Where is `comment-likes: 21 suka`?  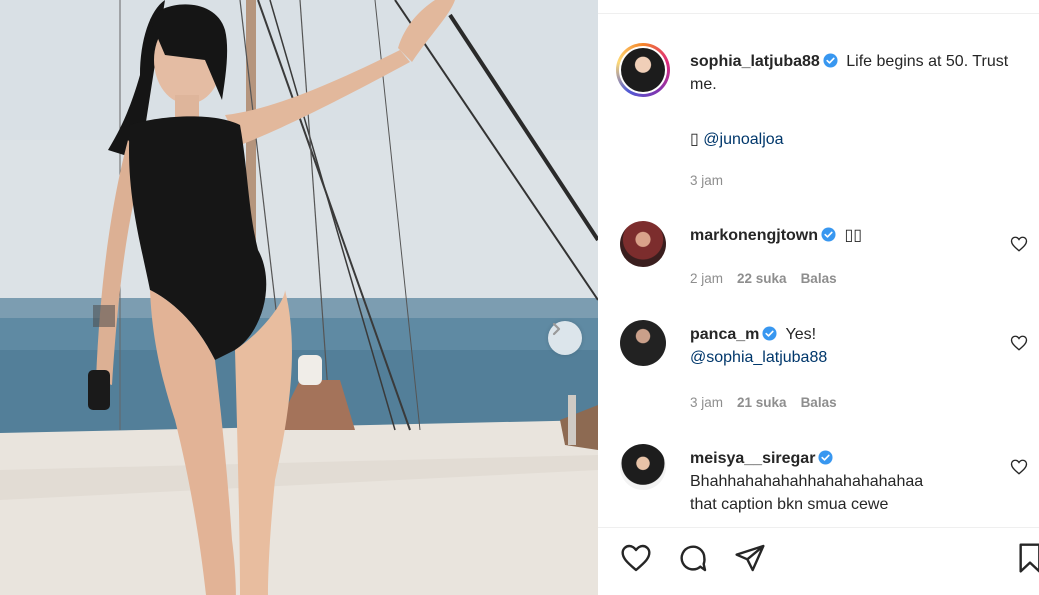 comment-likes: 21 suka is located at coordinates (762, 402).